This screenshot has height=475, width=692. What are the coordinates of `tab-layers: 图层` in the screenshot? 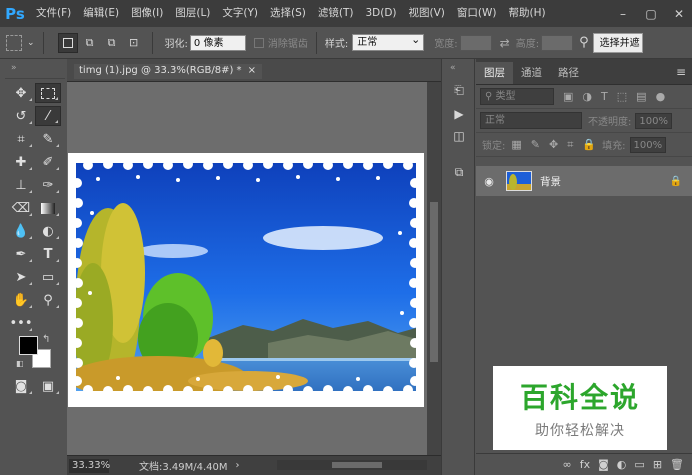 It's located at (494, 73).